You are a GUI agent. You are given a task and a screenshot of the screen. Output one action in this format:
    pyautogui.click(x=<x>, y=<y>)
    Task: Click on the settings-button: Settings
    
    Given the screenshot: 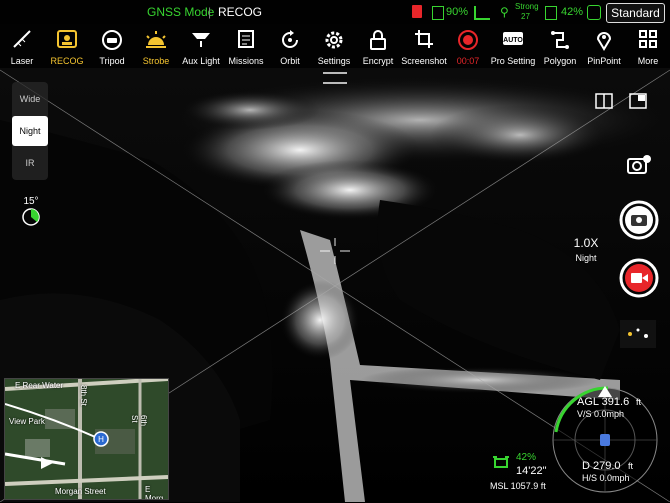 What is the action you would take?
    pyautogui.click(x=334, y=46)
    